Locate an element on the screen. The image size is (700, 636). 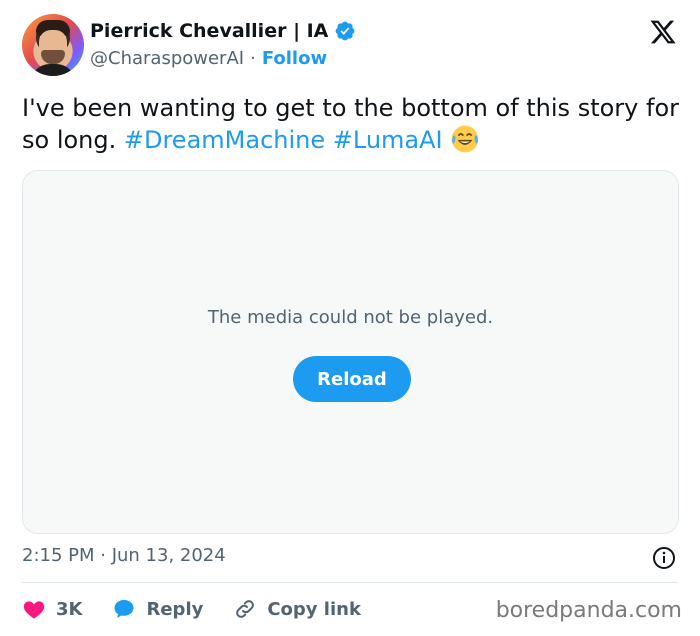
author-handle: @CharaspowerAI is located at coordinates (167, 58).